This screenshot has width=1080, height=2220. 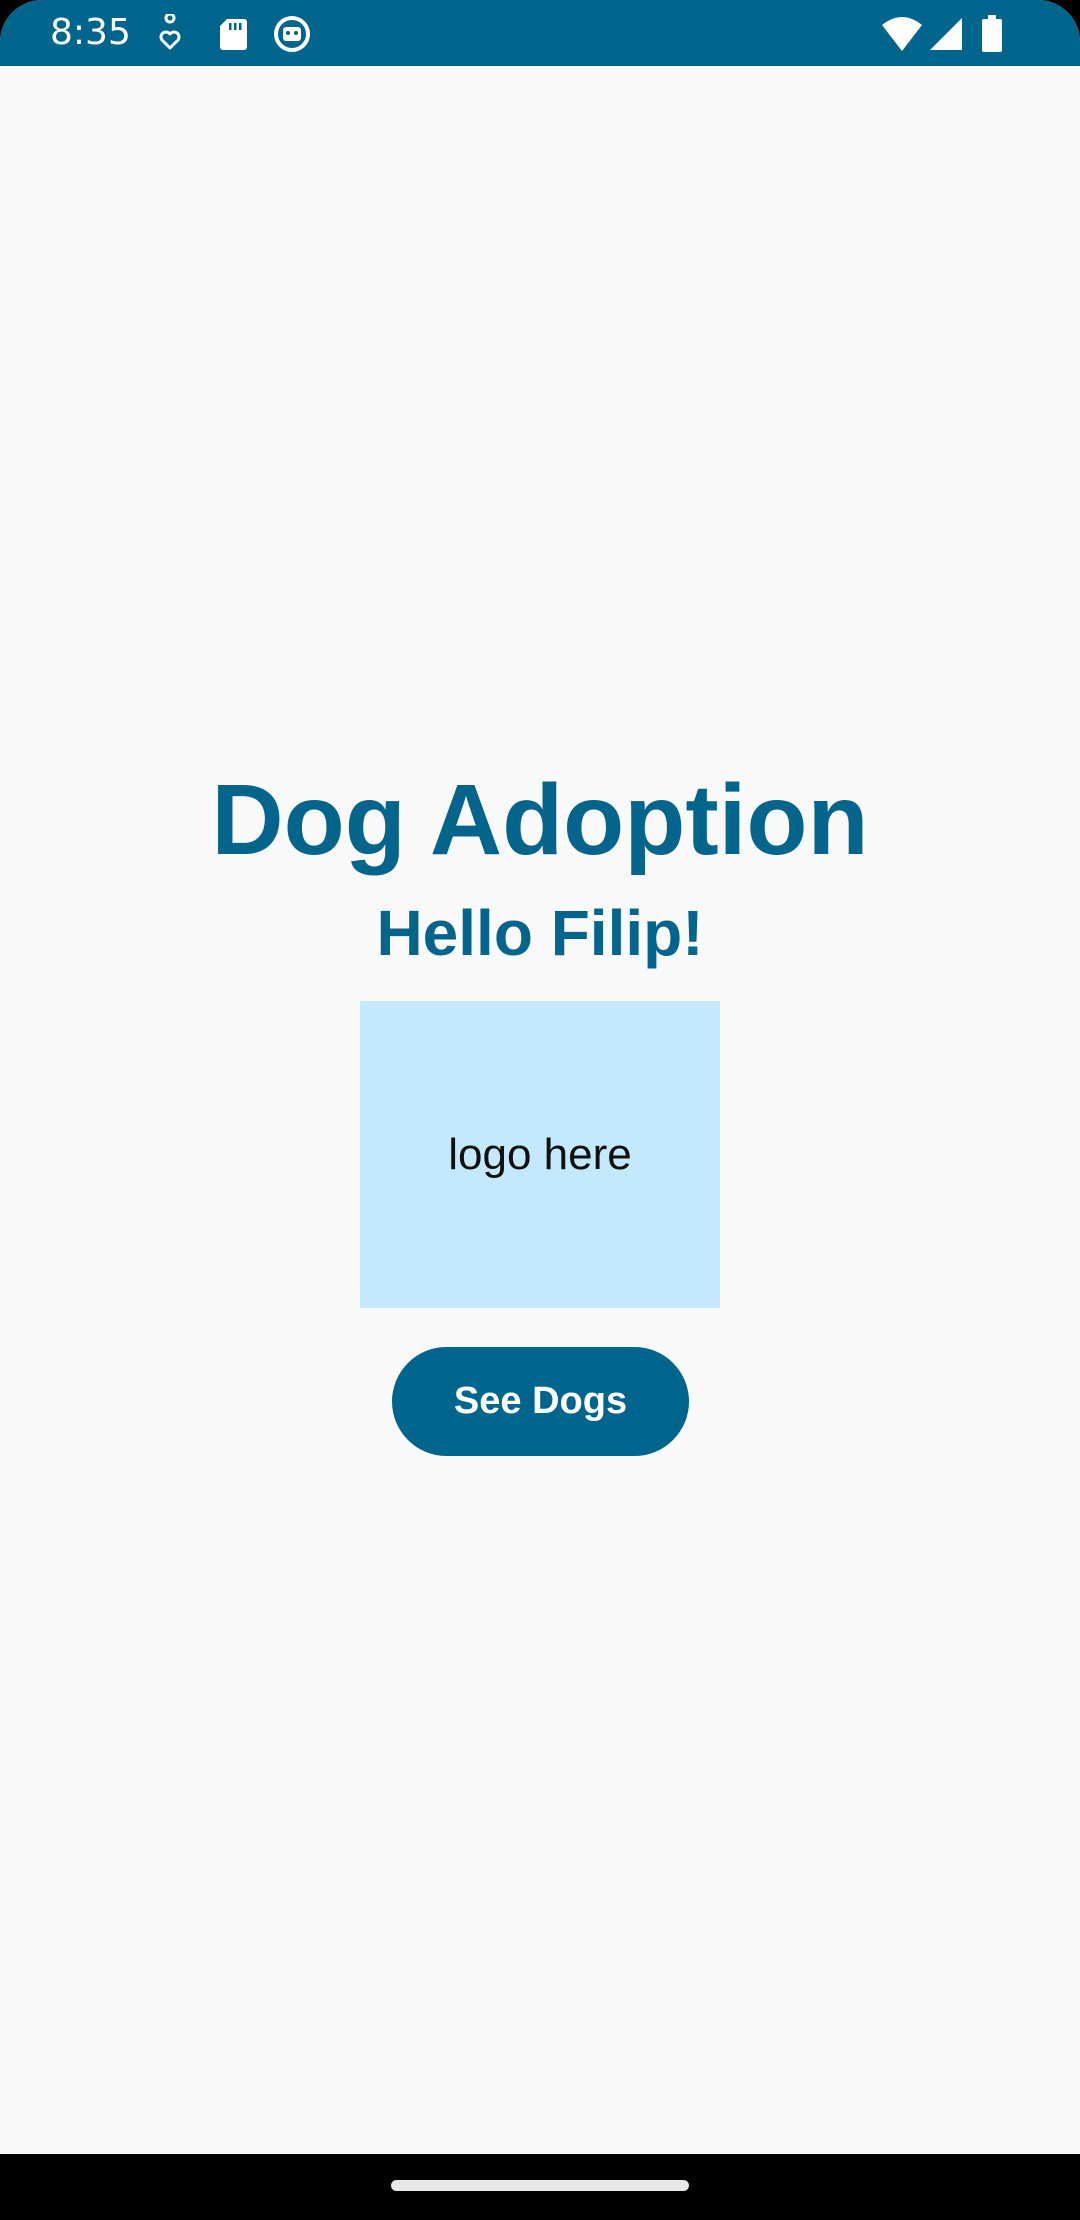 What do you see at coordinates (540, 820) in the screenshot?
I see `page-title: Dog Adoption` at bounding box center [540, 820].